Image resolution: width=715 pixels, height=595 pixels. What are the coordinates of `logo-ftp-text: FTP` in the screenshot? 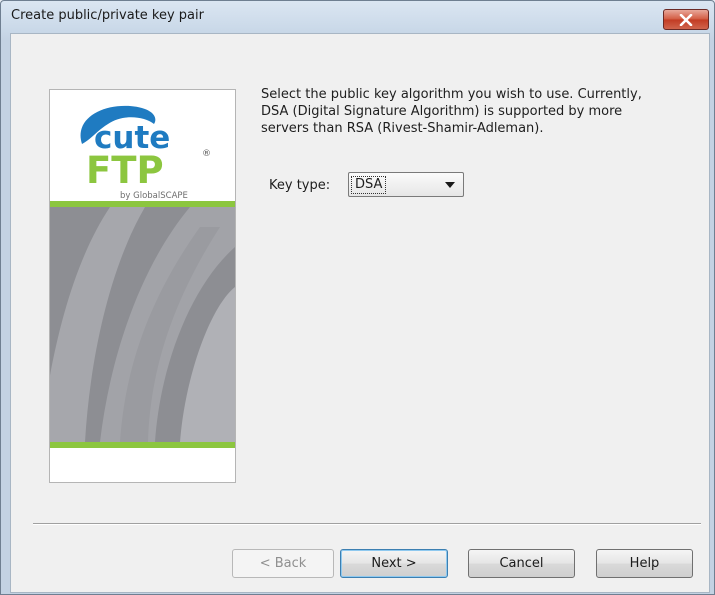 It's located at (125, 170).